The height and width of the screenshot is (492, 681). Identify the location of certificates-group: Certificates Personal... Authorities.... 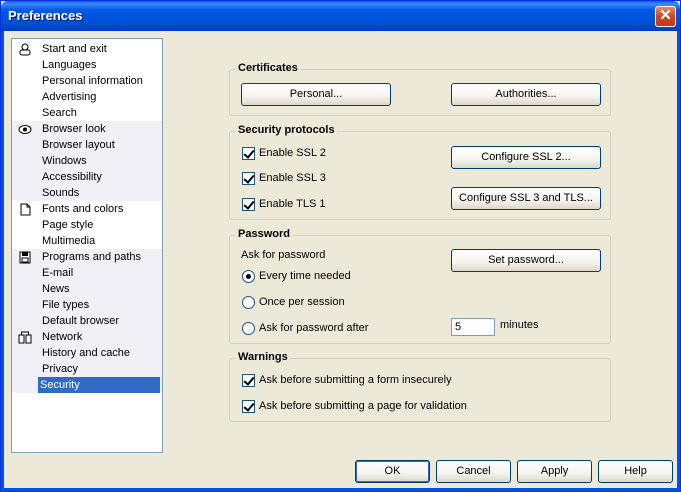
(420, 89).